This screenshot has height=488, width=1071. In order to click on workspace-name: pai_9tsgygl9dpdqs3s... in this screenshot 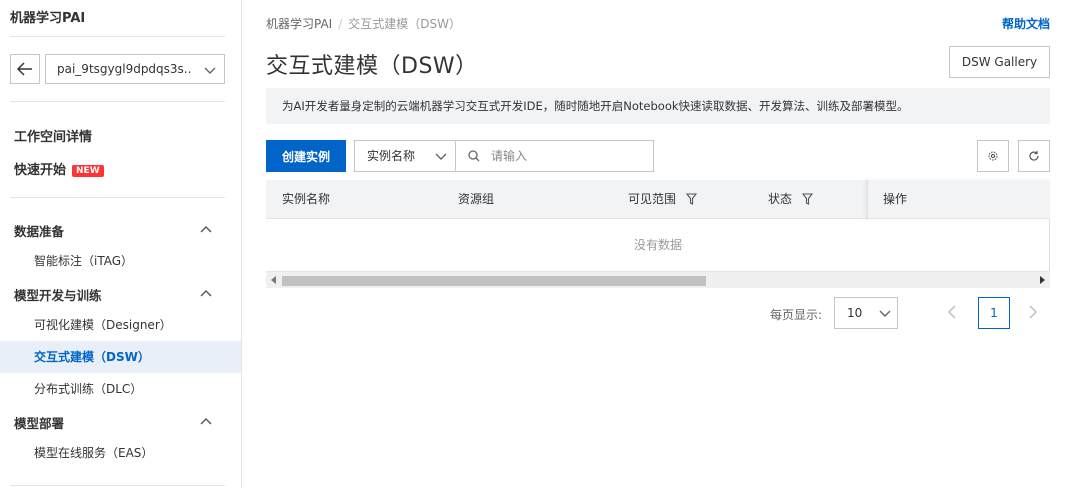, I will do `click(124, 69)`.